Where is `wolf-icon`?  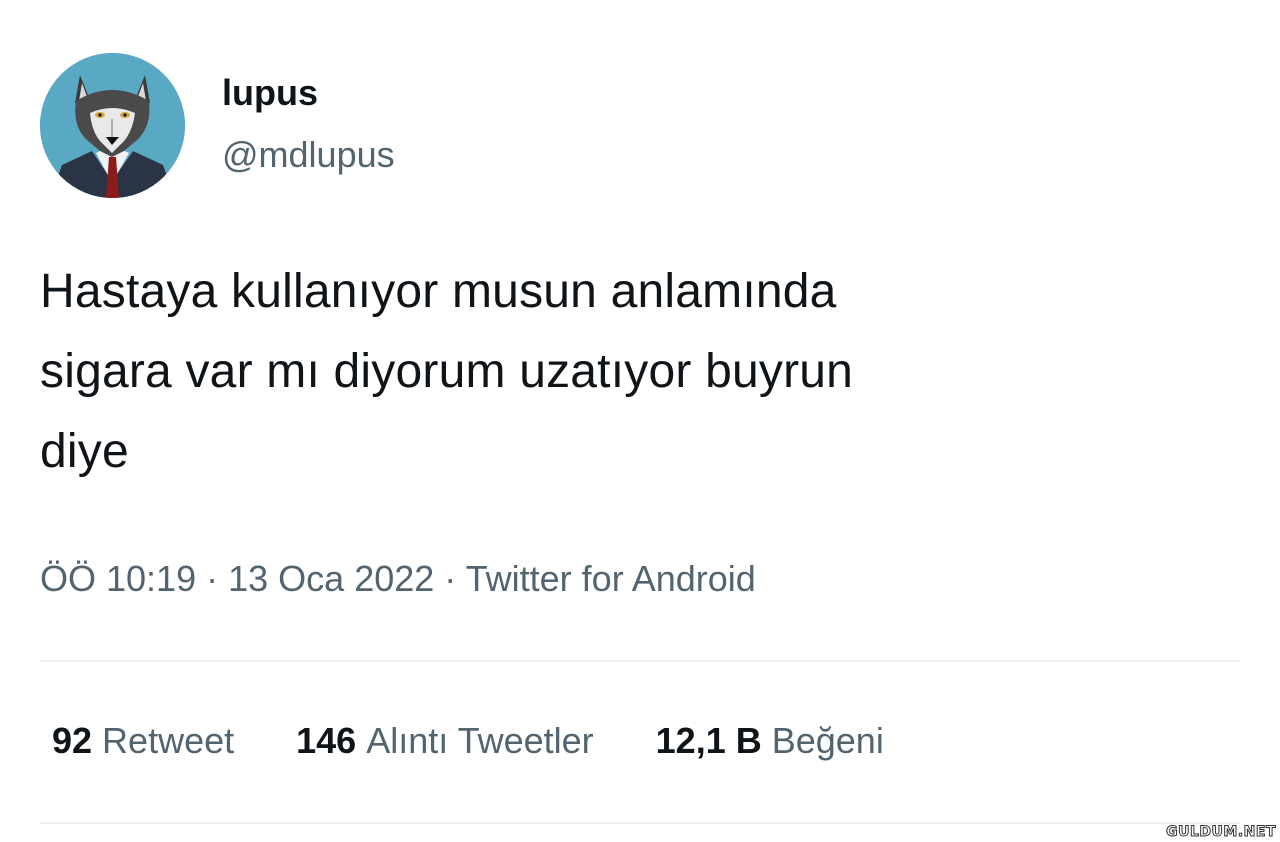 wolf-icon is located at coordinates (112, 125).